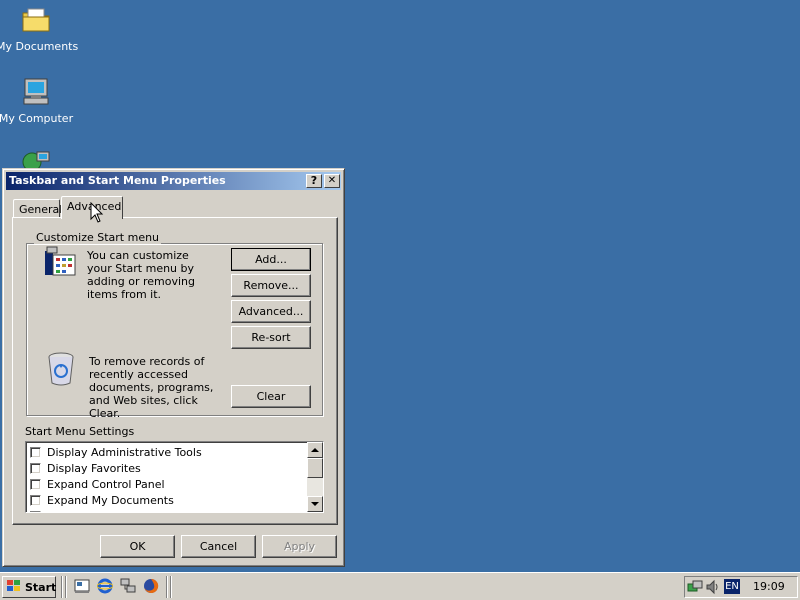  I want to click on list-item-partial, so click(38, 510).